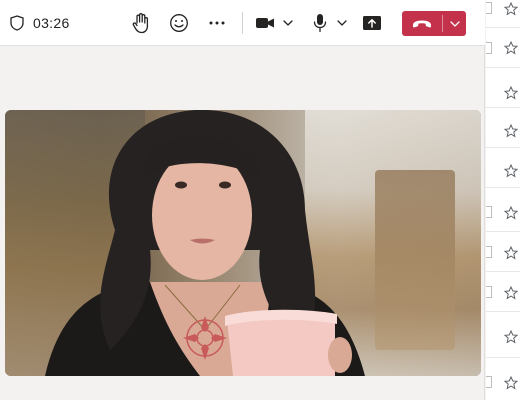 The width and height of the screenshot is (520, 400). Describe the element at coordinates (454, 23) in the screenshot. I see `hangup-options-chevron-down-icon` at that location.